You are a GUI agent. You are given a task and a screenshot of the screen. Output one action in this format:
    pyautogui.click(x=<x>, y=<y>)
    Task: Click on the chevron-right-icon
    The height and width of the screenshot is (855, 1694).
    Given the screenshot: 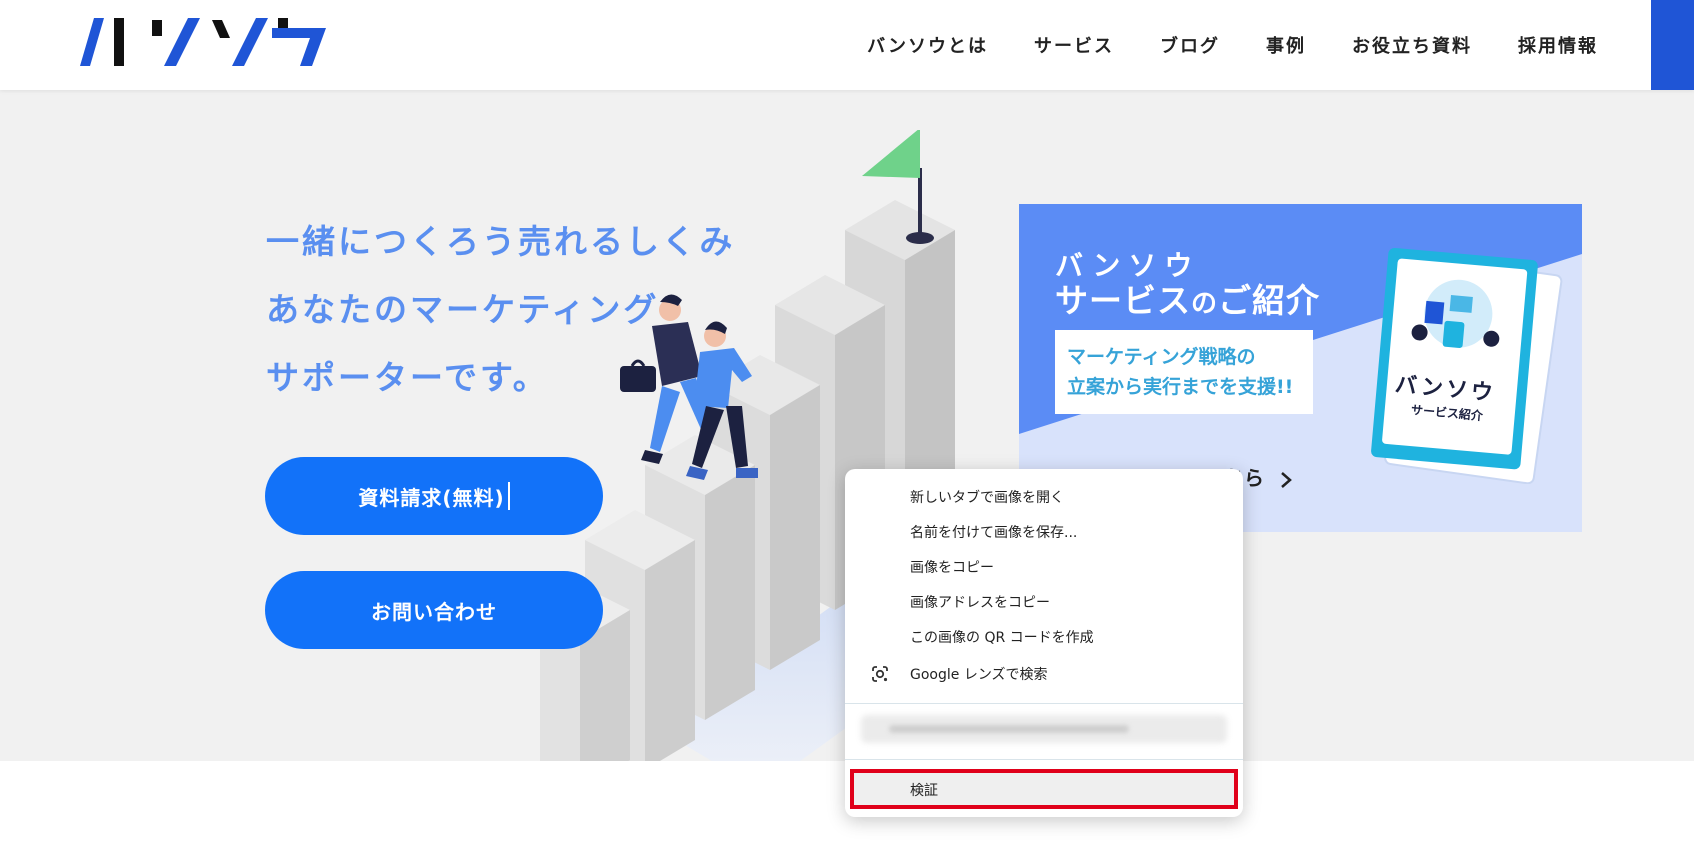 What is the action you would take?
    pyautogui.click(x=1286, y=479)
    